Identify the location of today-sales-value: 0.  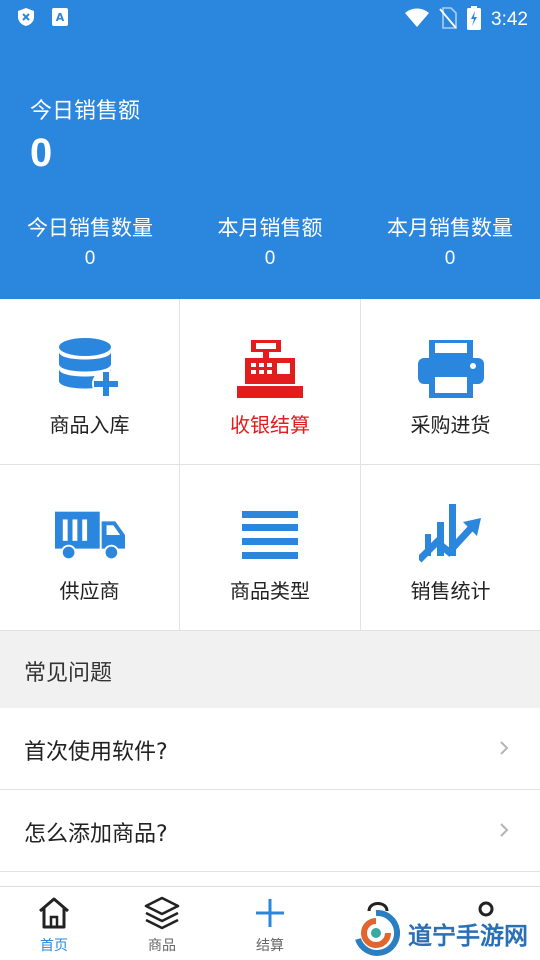
(41, 153).